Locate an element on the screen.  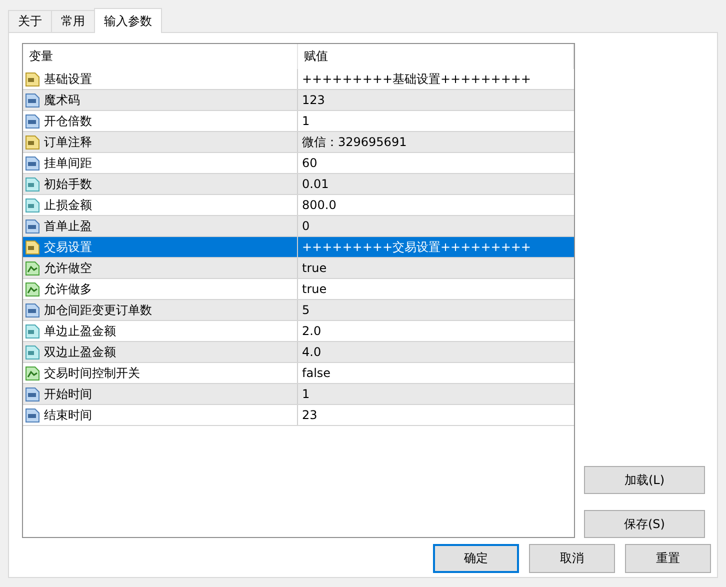
parameter-value: 0 is located at coordinates (306, 226).